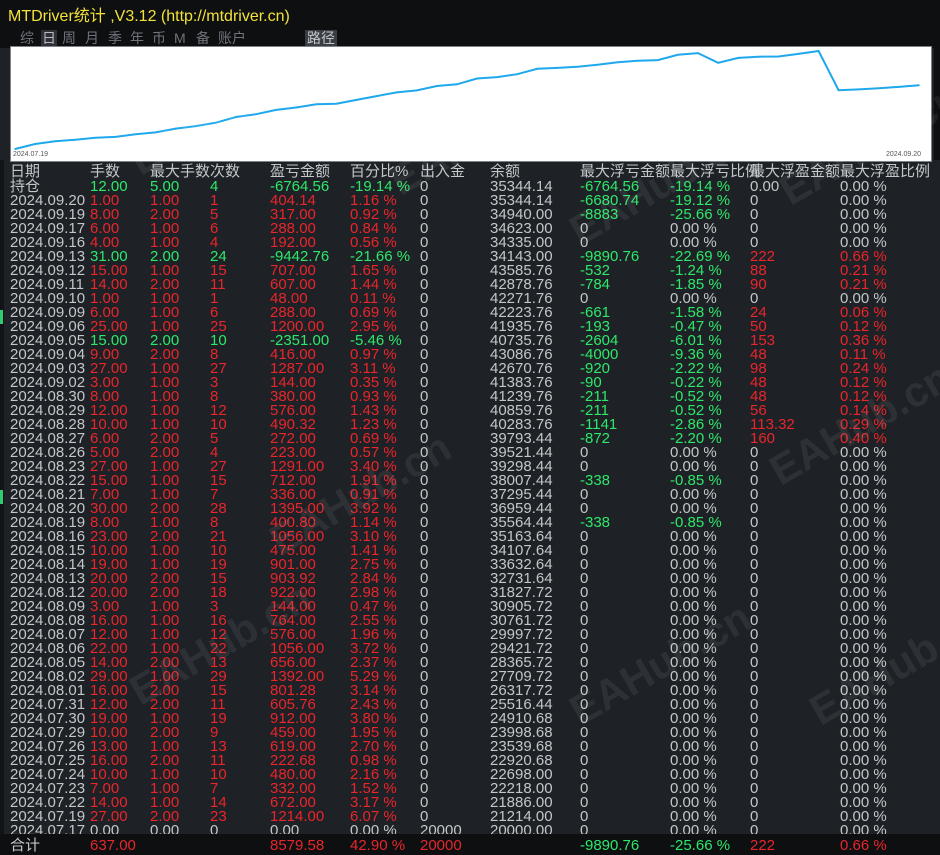 This screenshot has width=940, height=855. Describe the element at coordinates (105, 171) in the screenshot. I see `column-header: 手数` at that location.